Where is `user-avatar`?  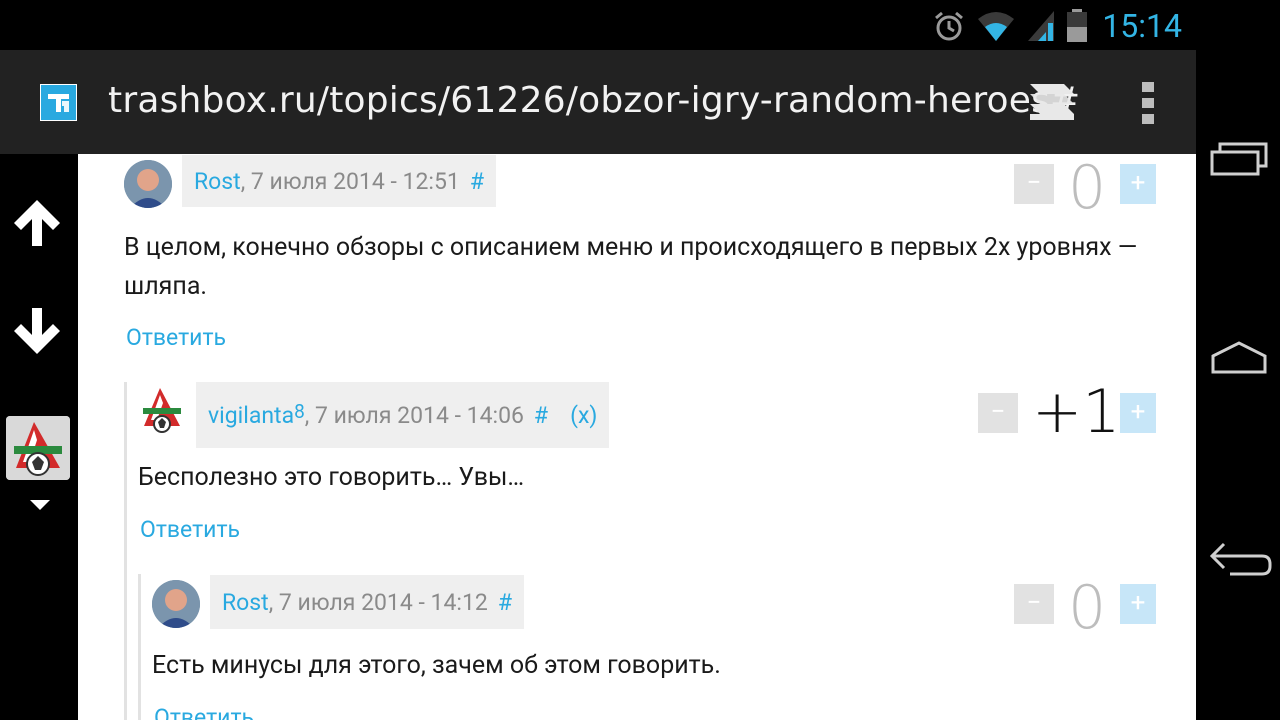
user-avatar is located at coordinates (38, 448).